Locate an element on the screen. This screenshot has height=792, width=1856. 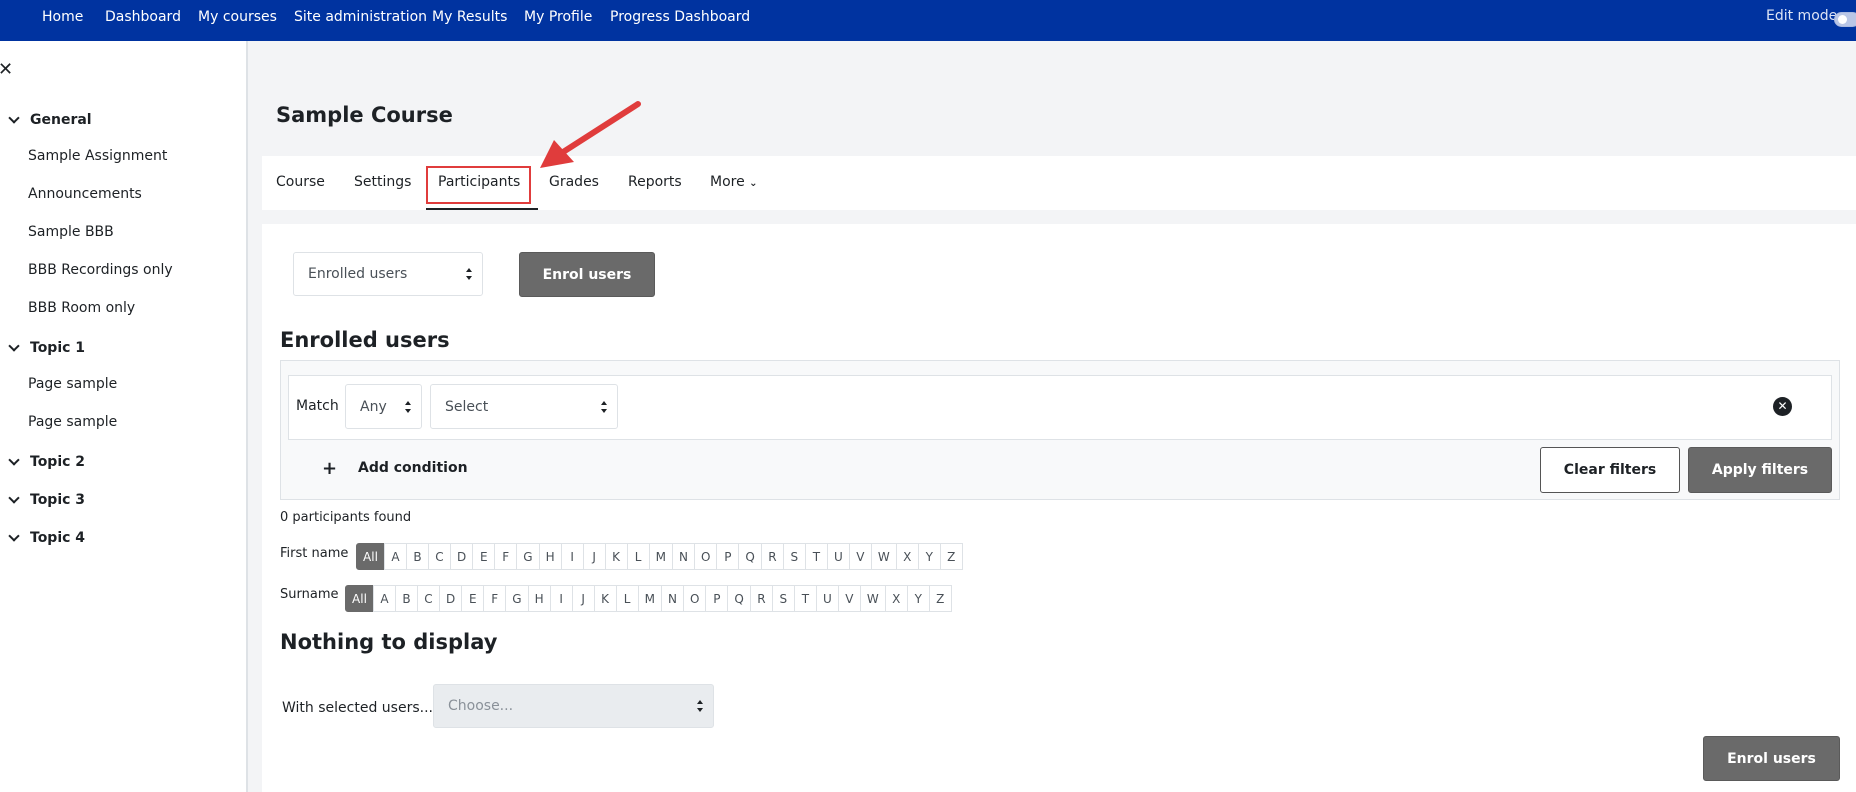
surname-initial-m: M is located at coordinates (649, 598).